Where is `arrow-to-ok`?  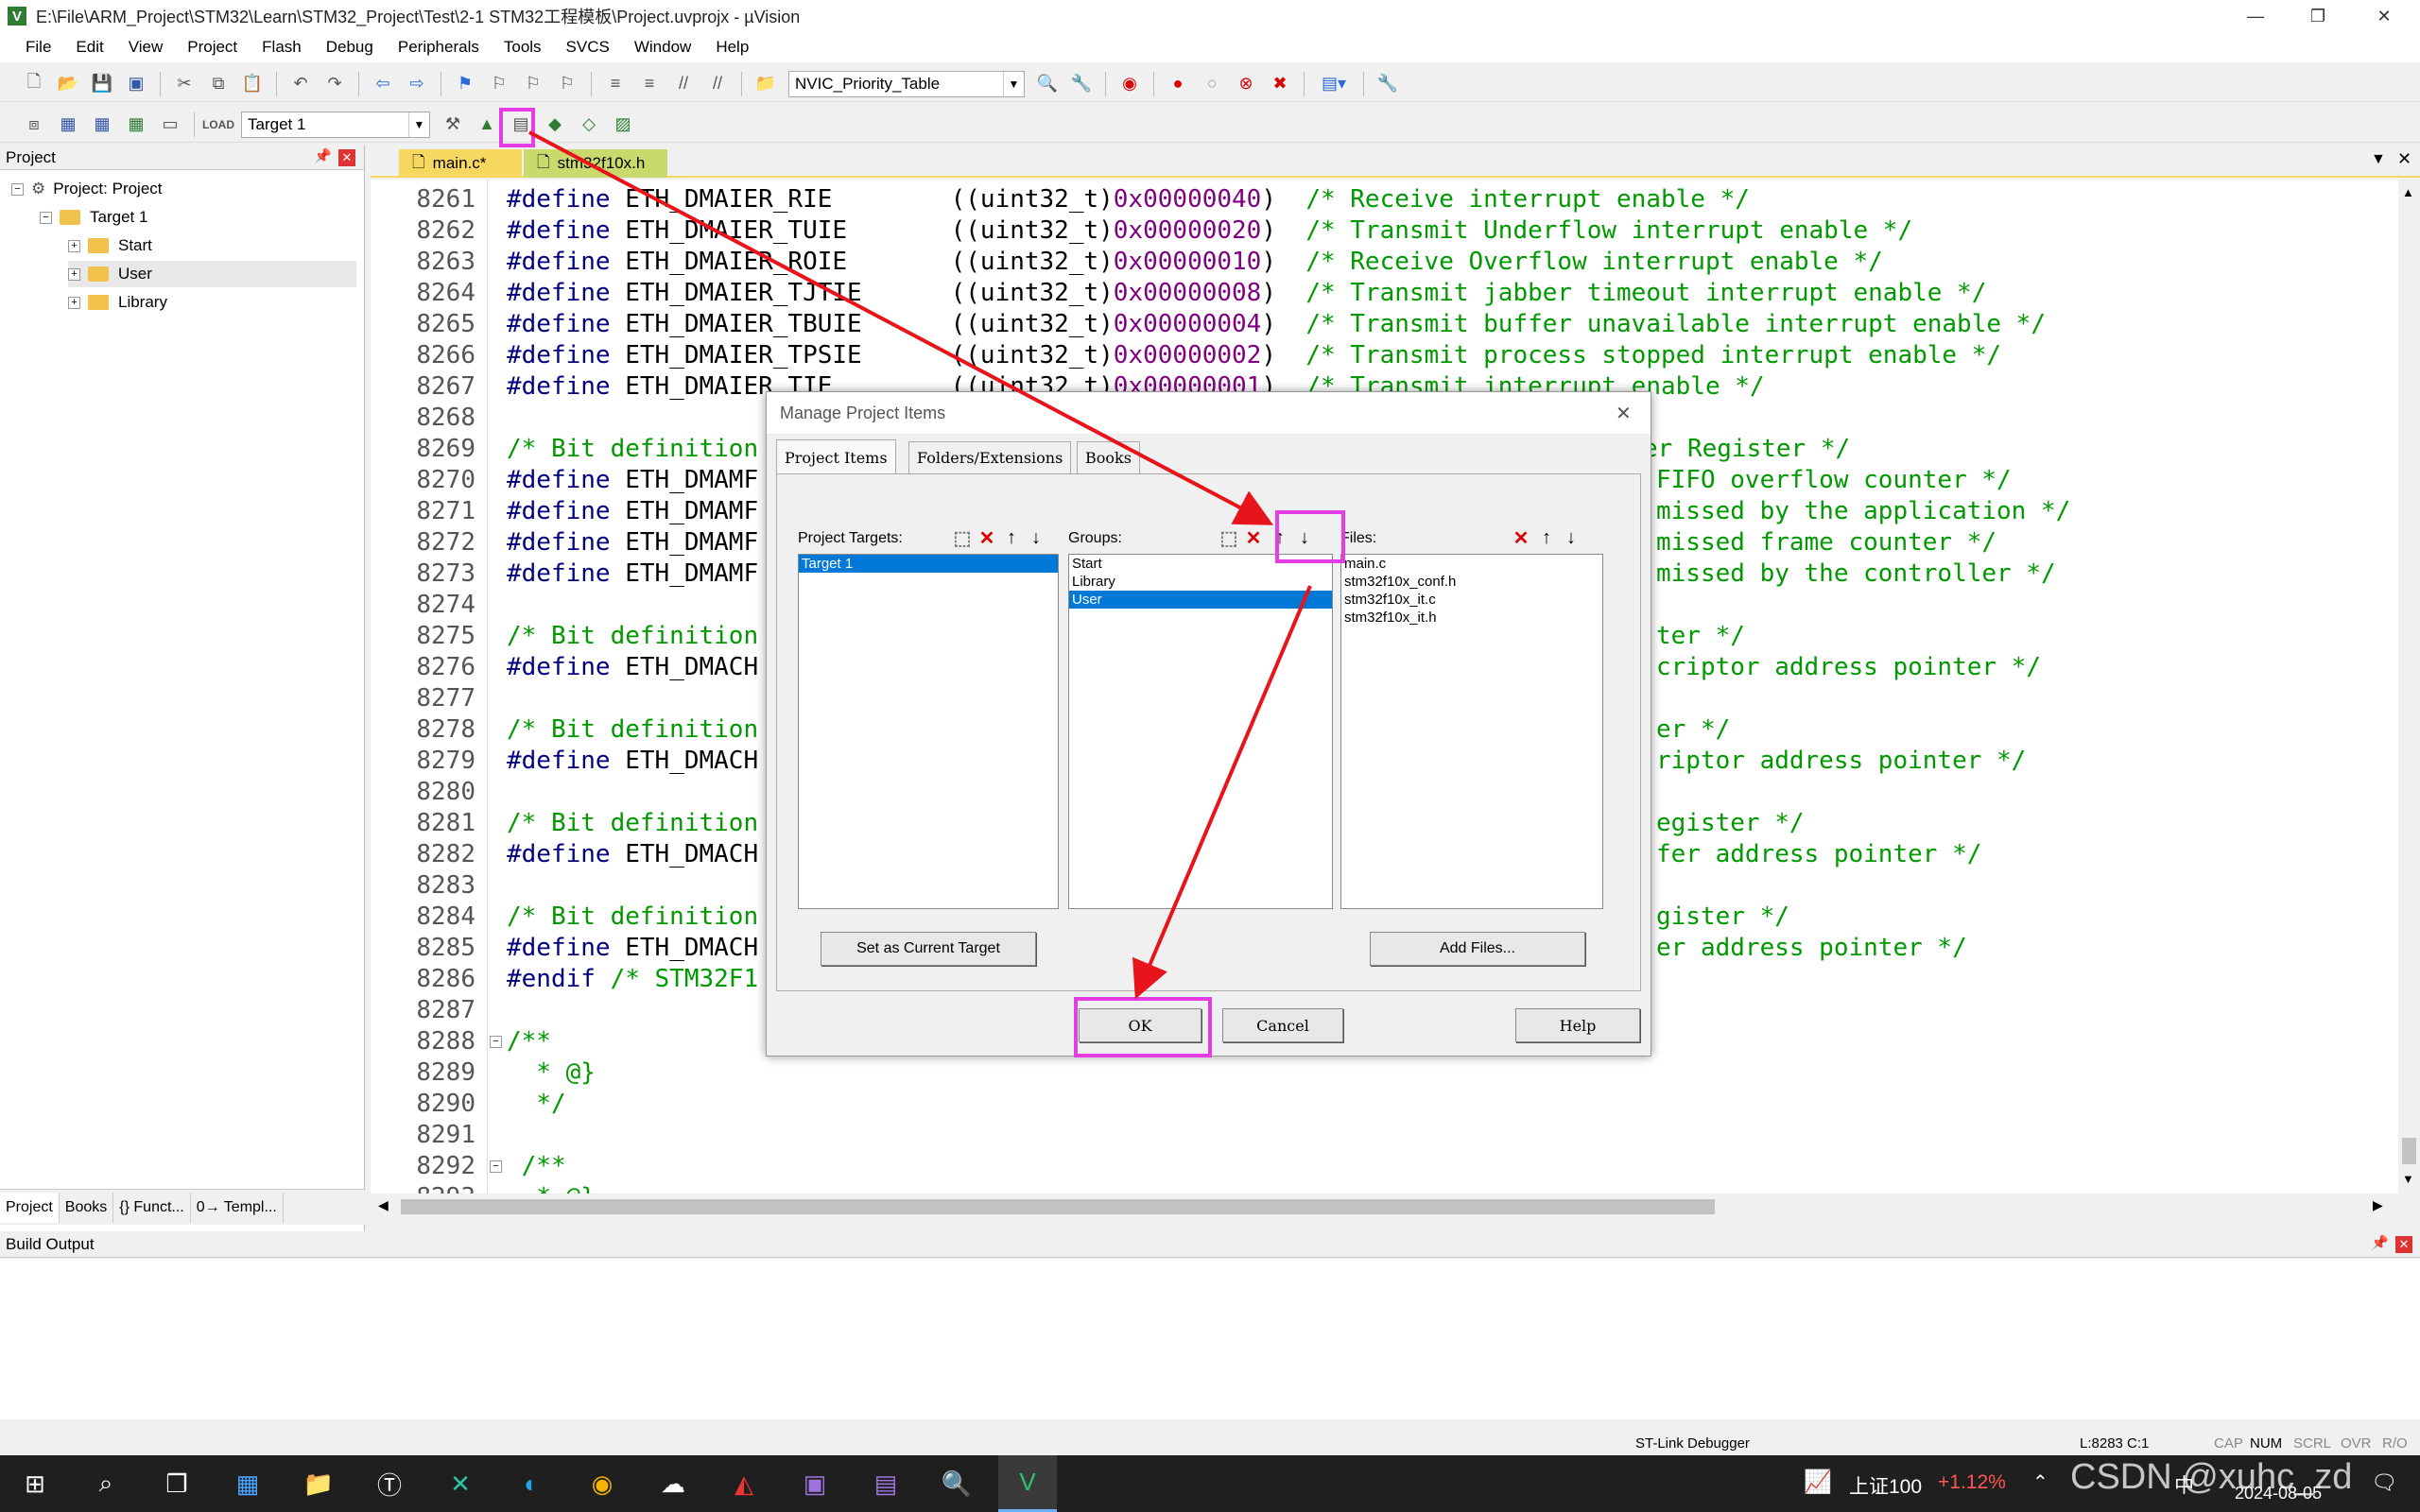 arrow-to-ok is located at coordinates (1222, 792).